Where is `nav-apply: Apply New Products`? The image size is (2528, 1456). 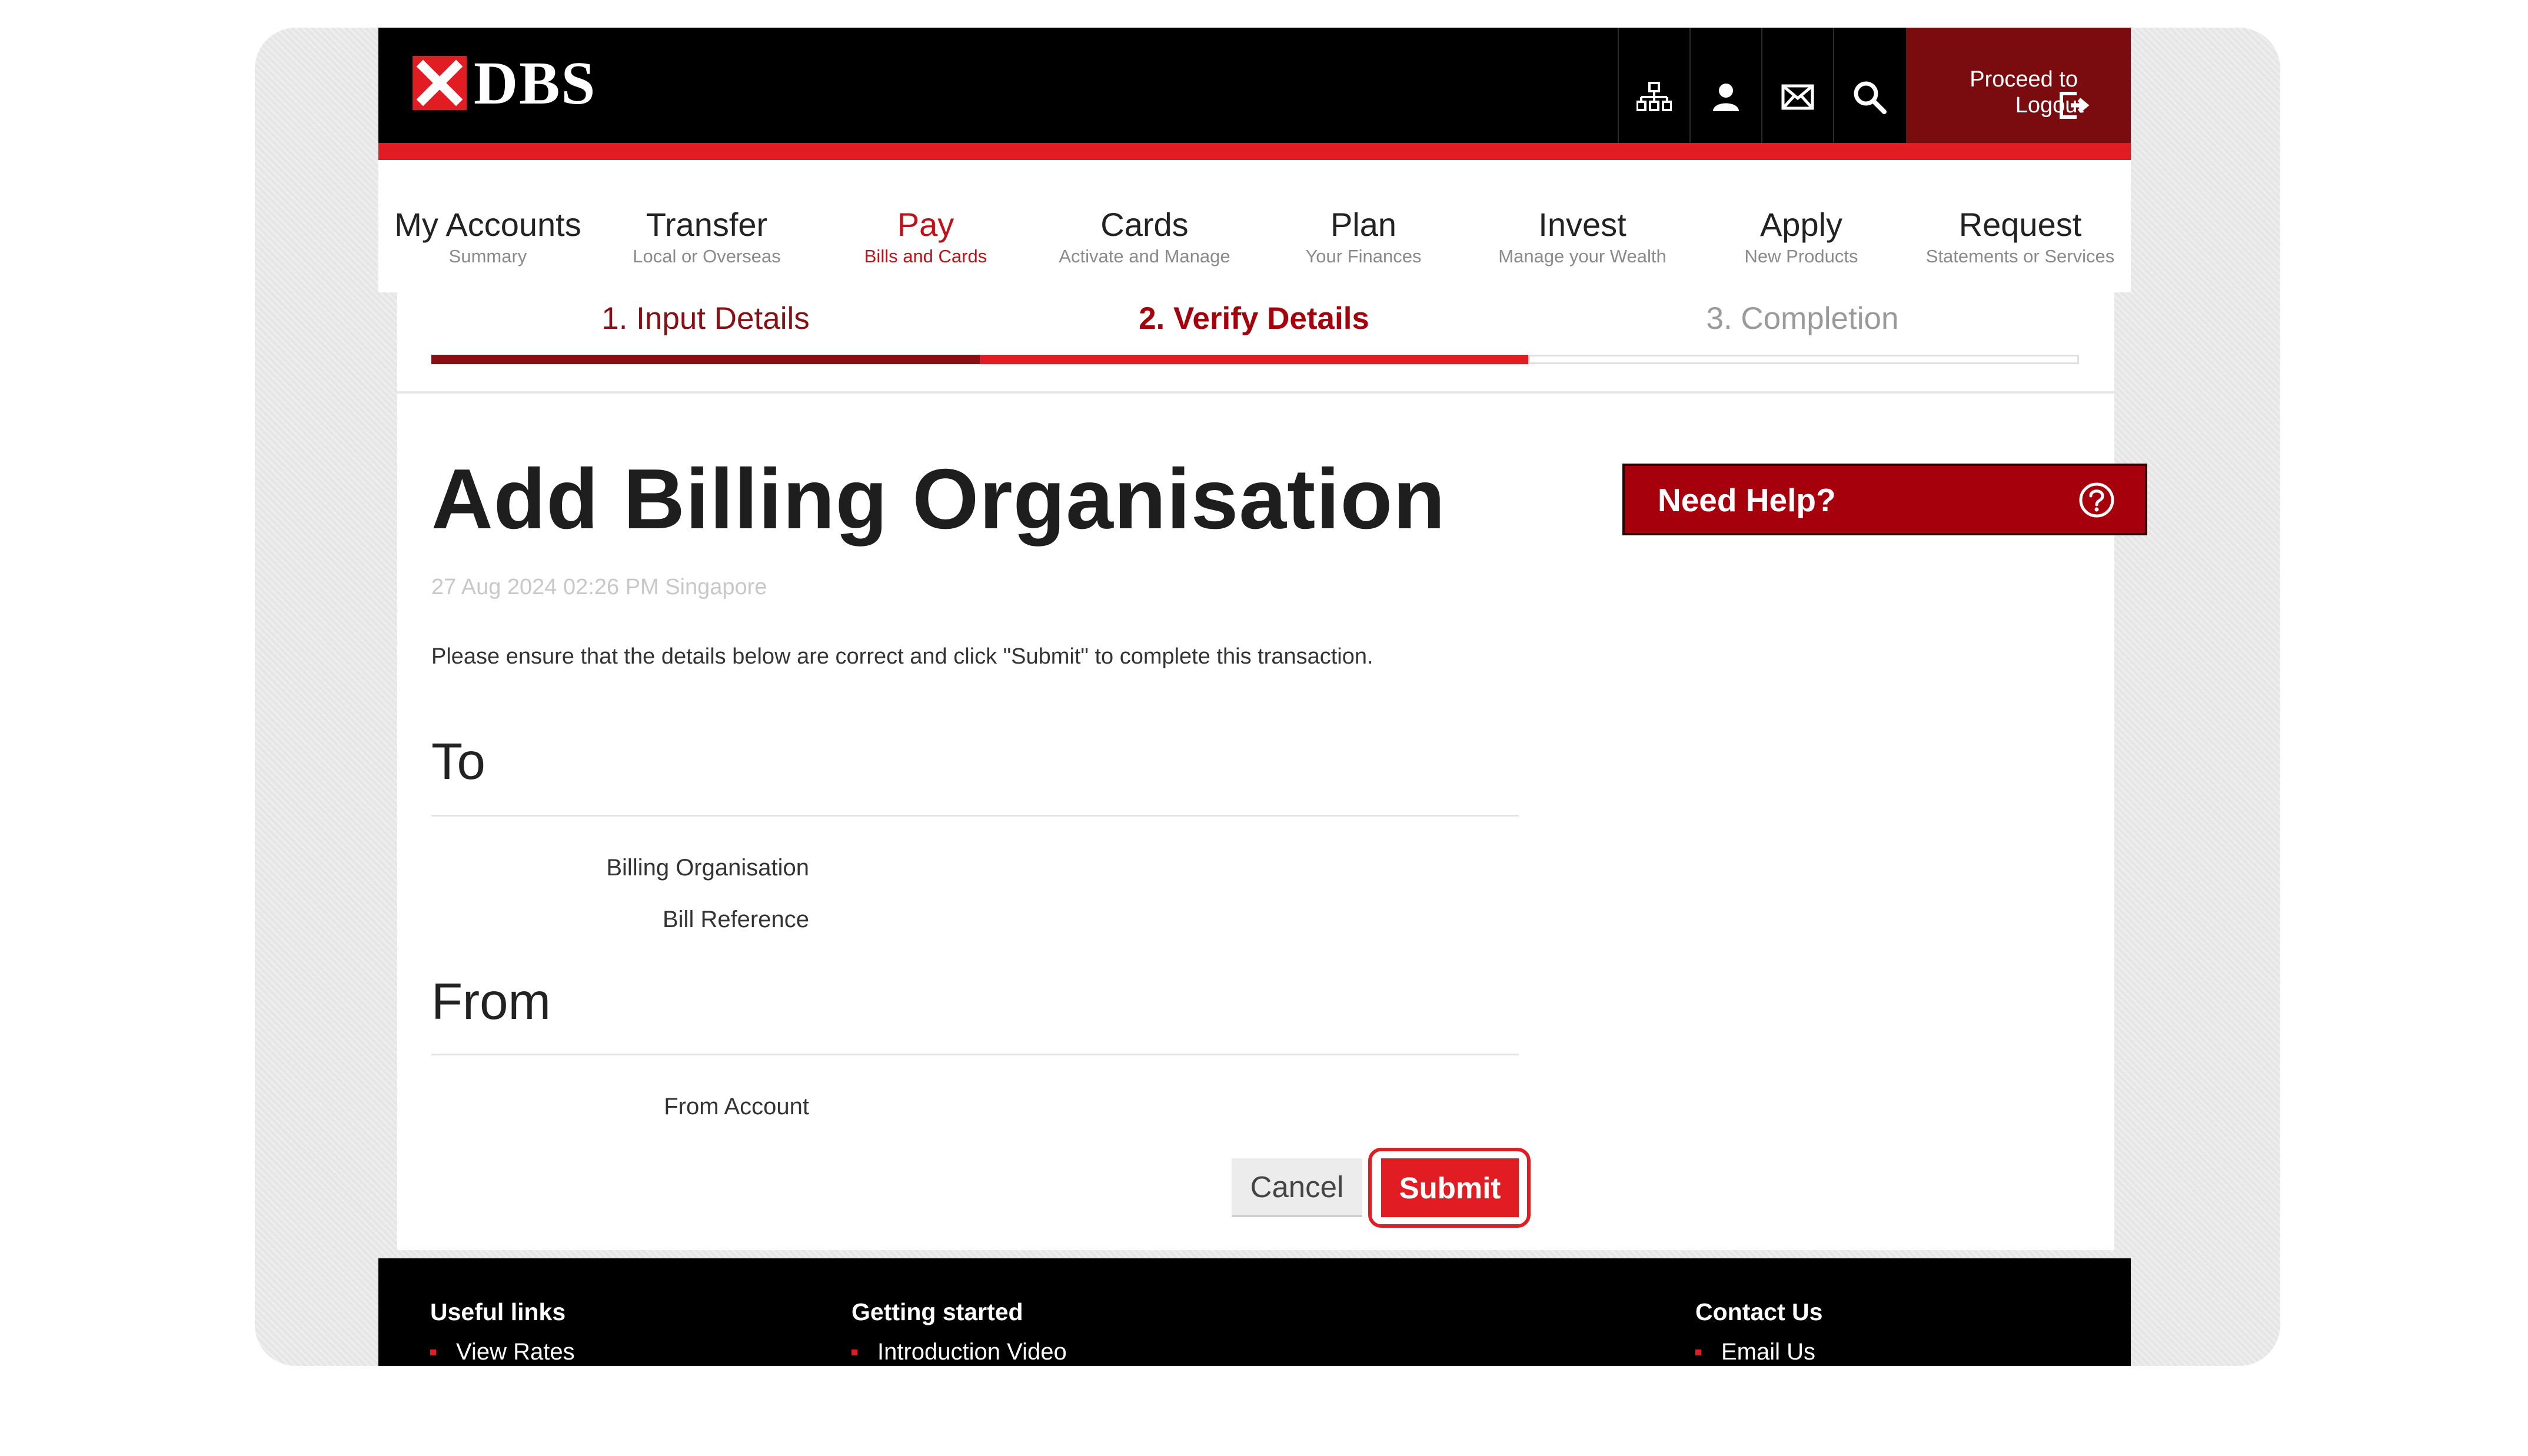 nav-apply: Apply New Products is located at coordinates (1801, 226).